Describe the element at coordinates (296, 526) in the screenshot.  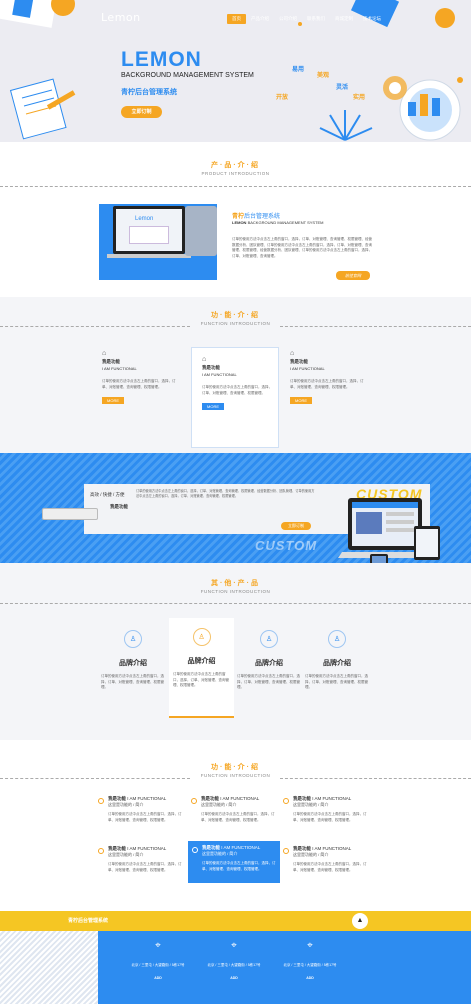
I see `custom-cta-button: 立即订制` at that location.